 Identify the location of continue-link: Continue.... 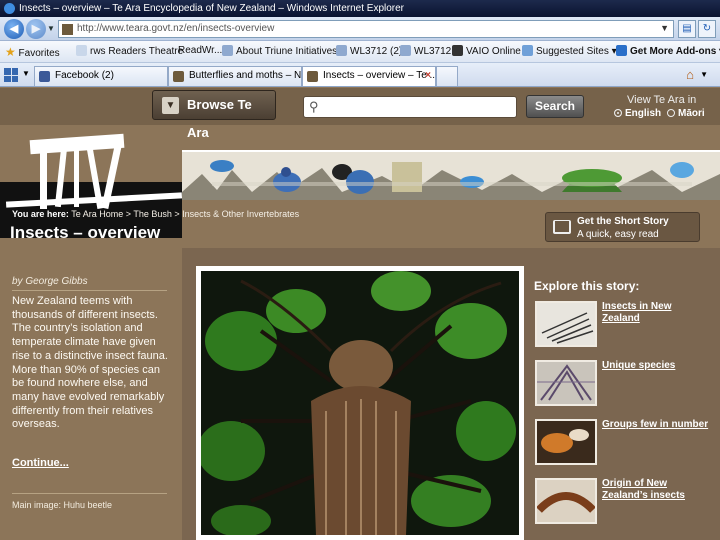
(40, 463).